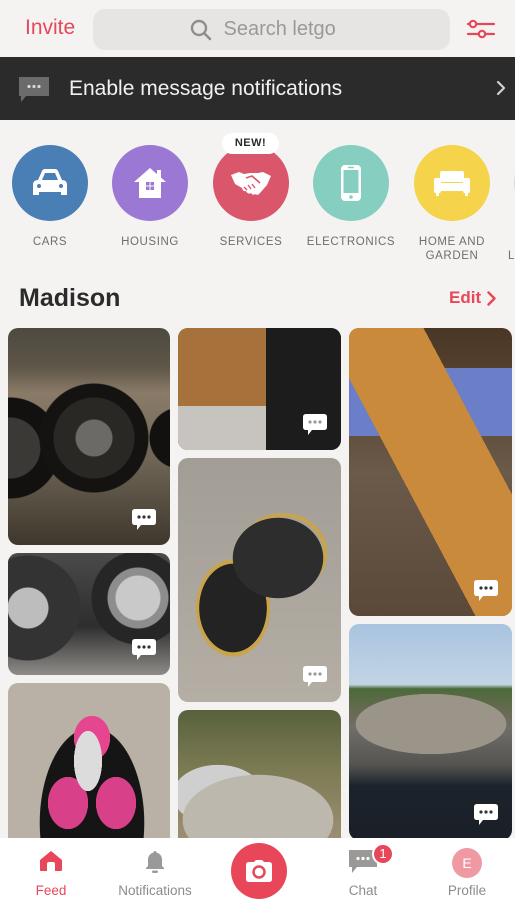  I want to click on search-bar, so click(271, 29).